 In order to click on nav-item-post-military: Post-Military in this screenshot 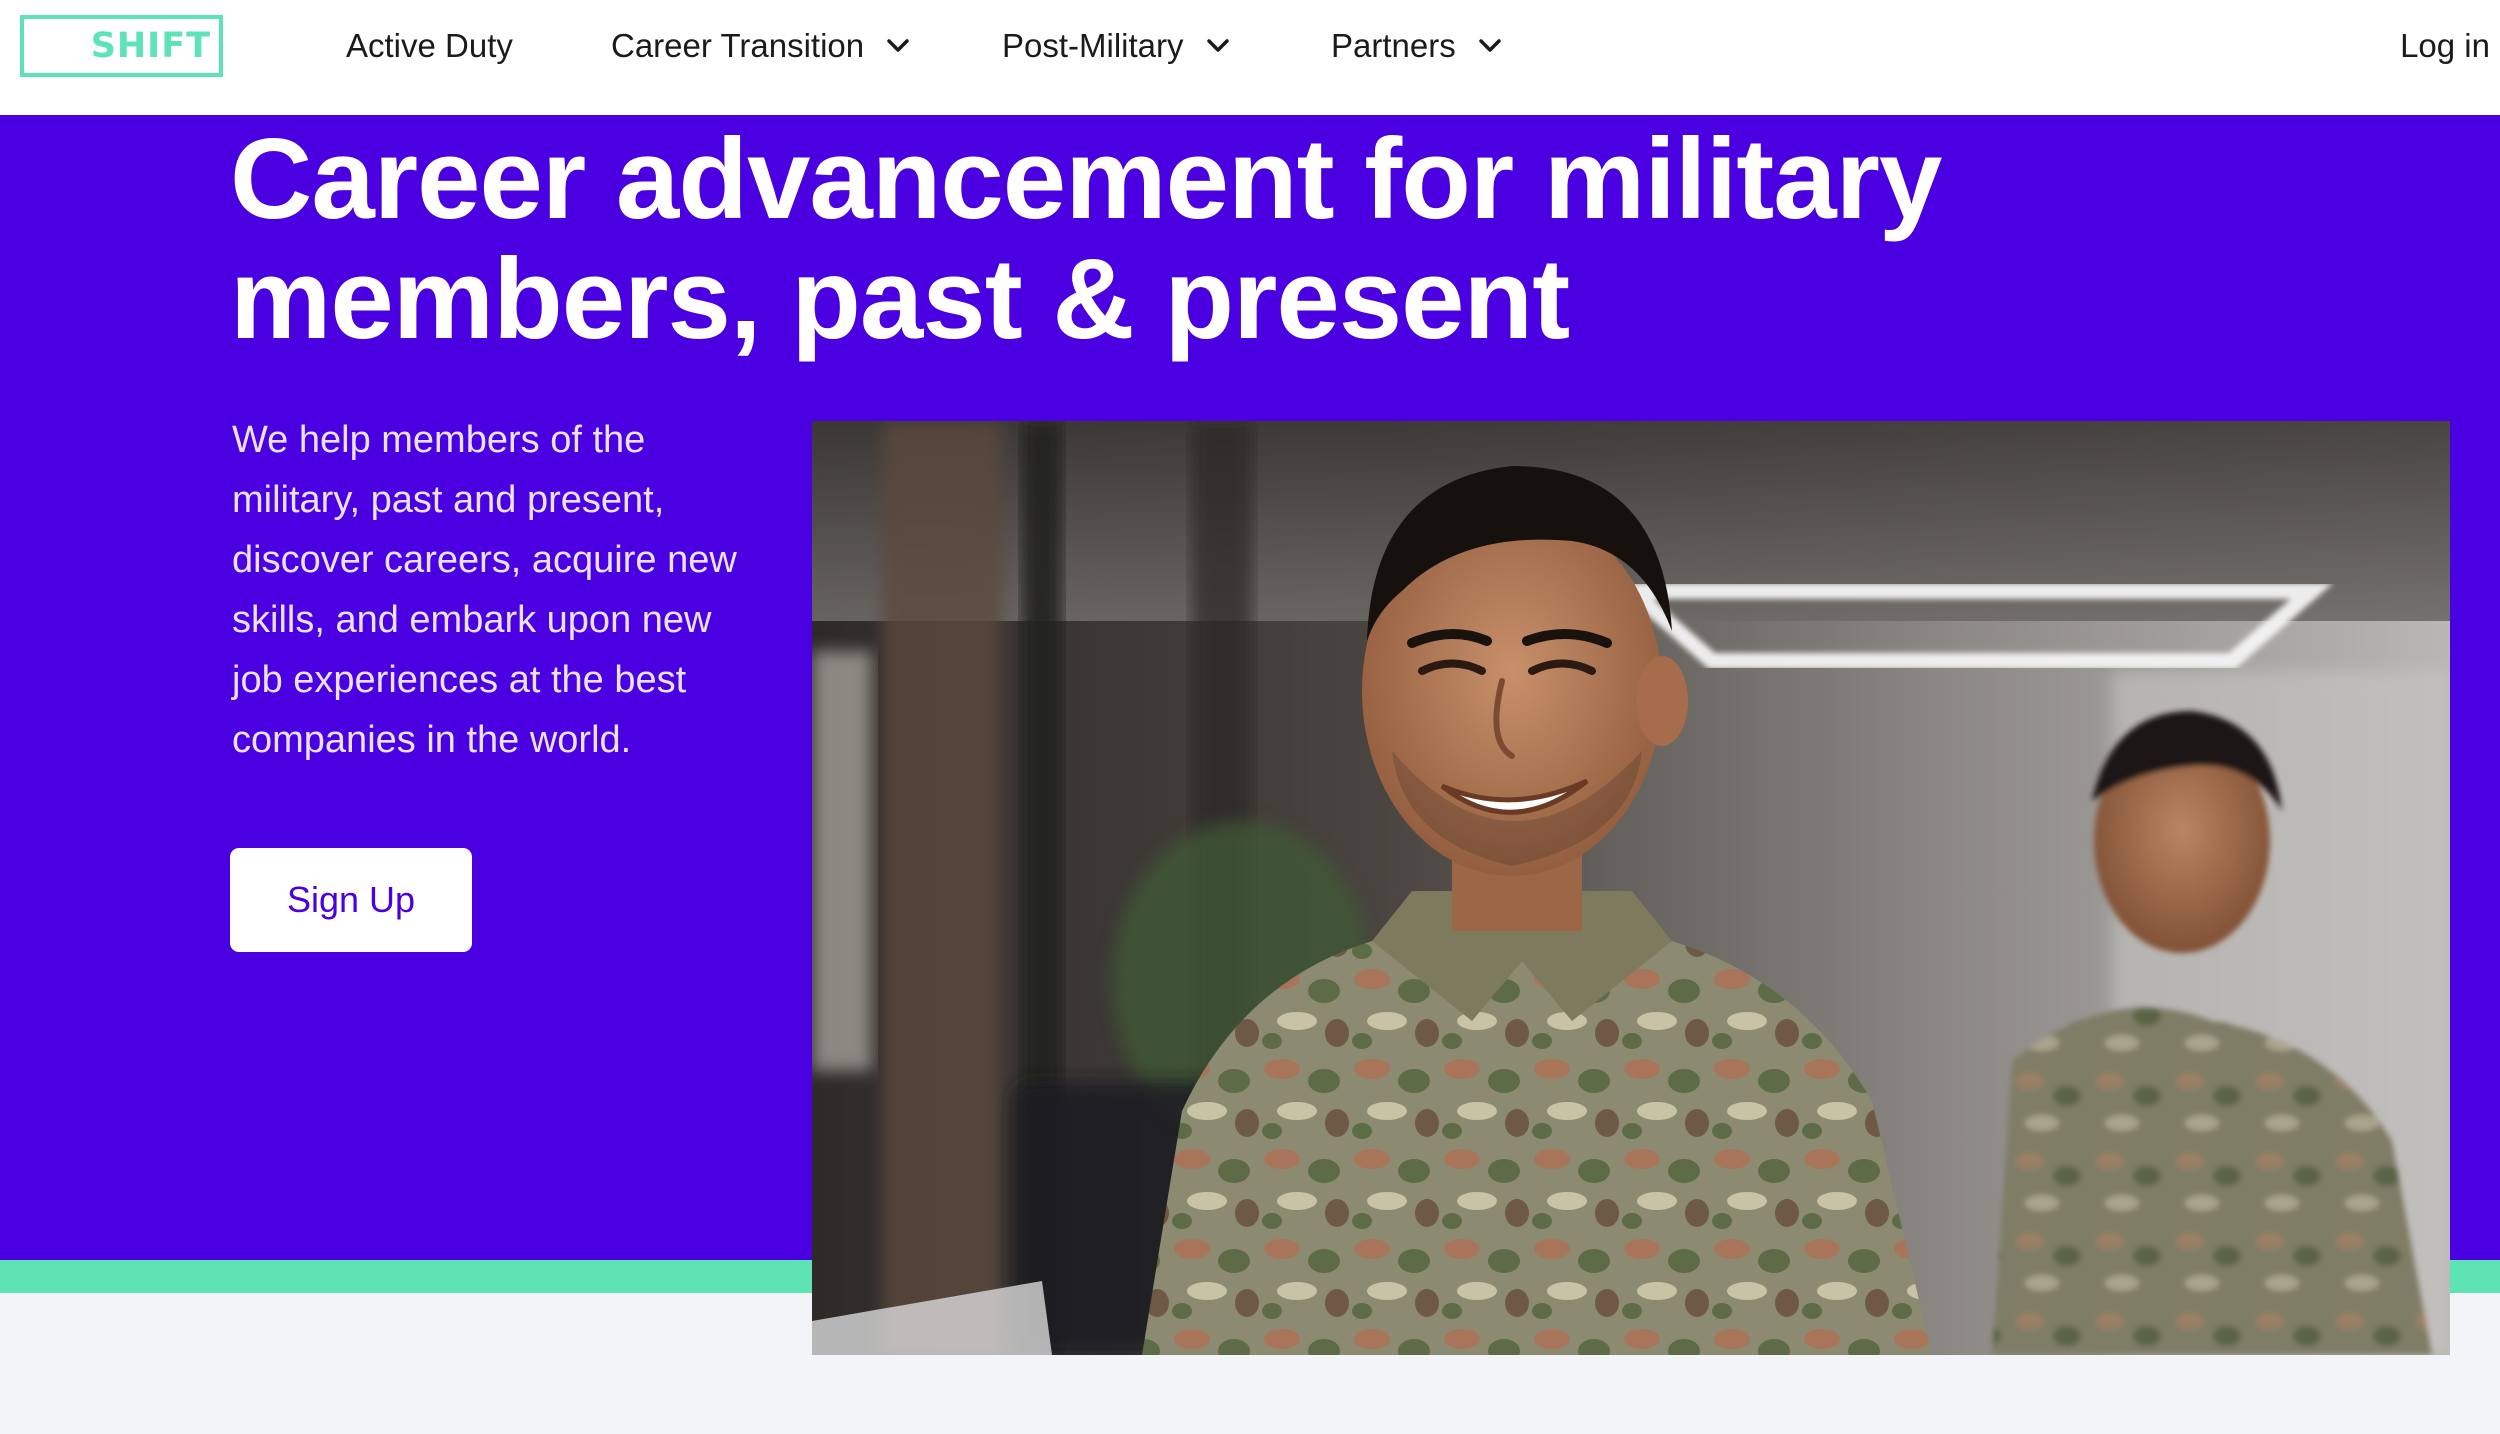, I will do `click(1116, 46)`.